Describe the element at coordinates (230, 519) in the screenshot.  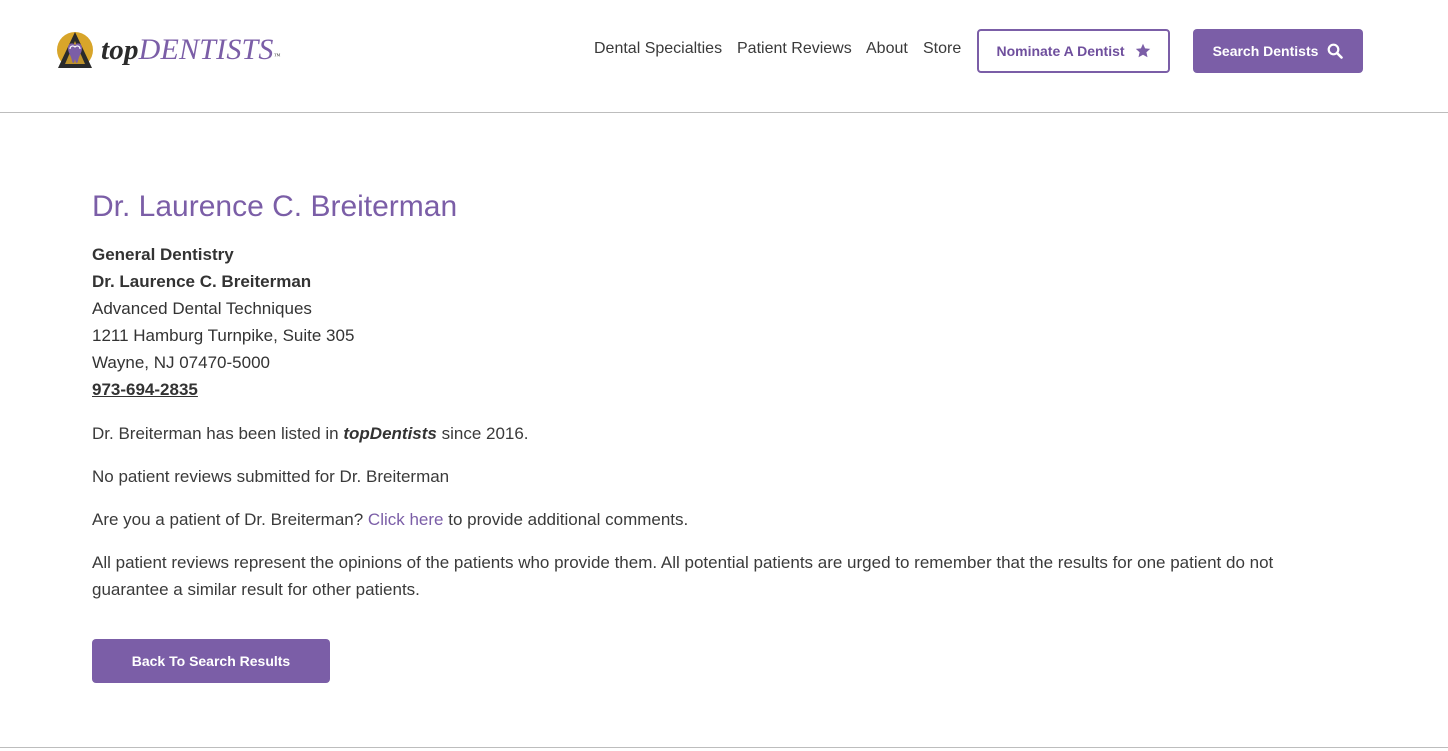
I see `patient-prompt-prefix: Are you a patient of Dr. Breiterman?` at that location.